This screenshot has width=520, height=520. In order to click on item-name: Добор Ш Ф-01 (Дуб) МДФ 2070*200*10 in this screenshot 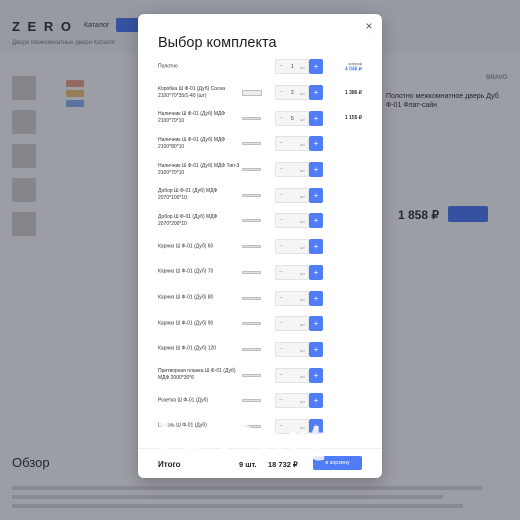, I will do `click(188, 220)`.